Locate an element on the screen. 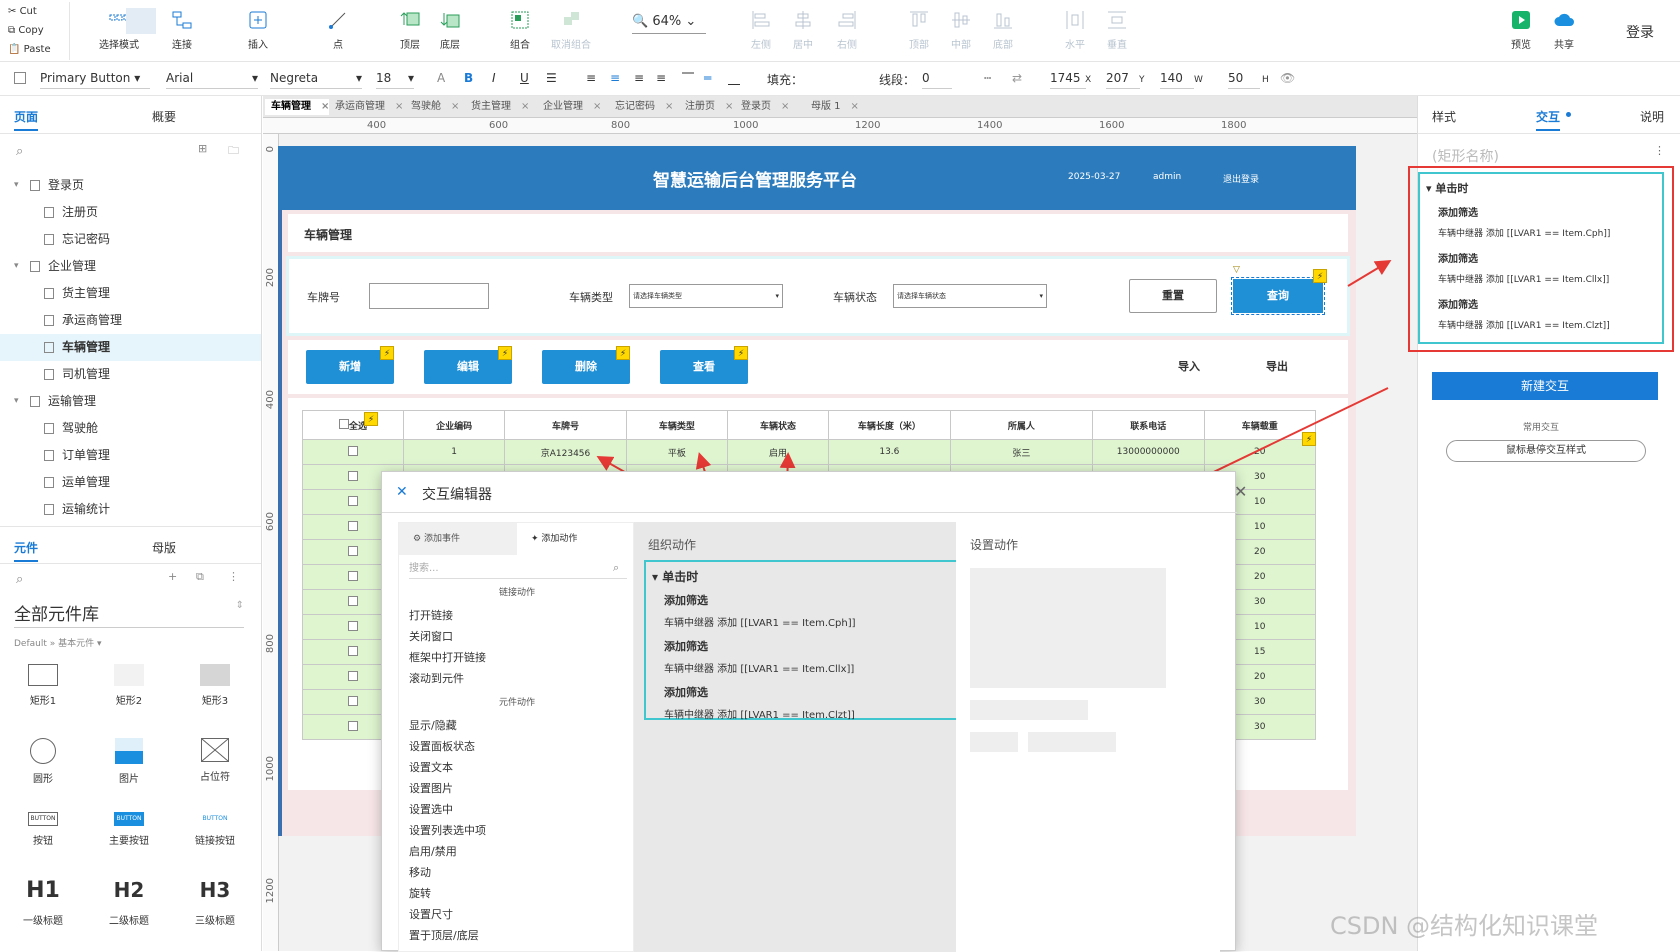  widget-action-item: 设置图片 is located at coordinates (447, 790).